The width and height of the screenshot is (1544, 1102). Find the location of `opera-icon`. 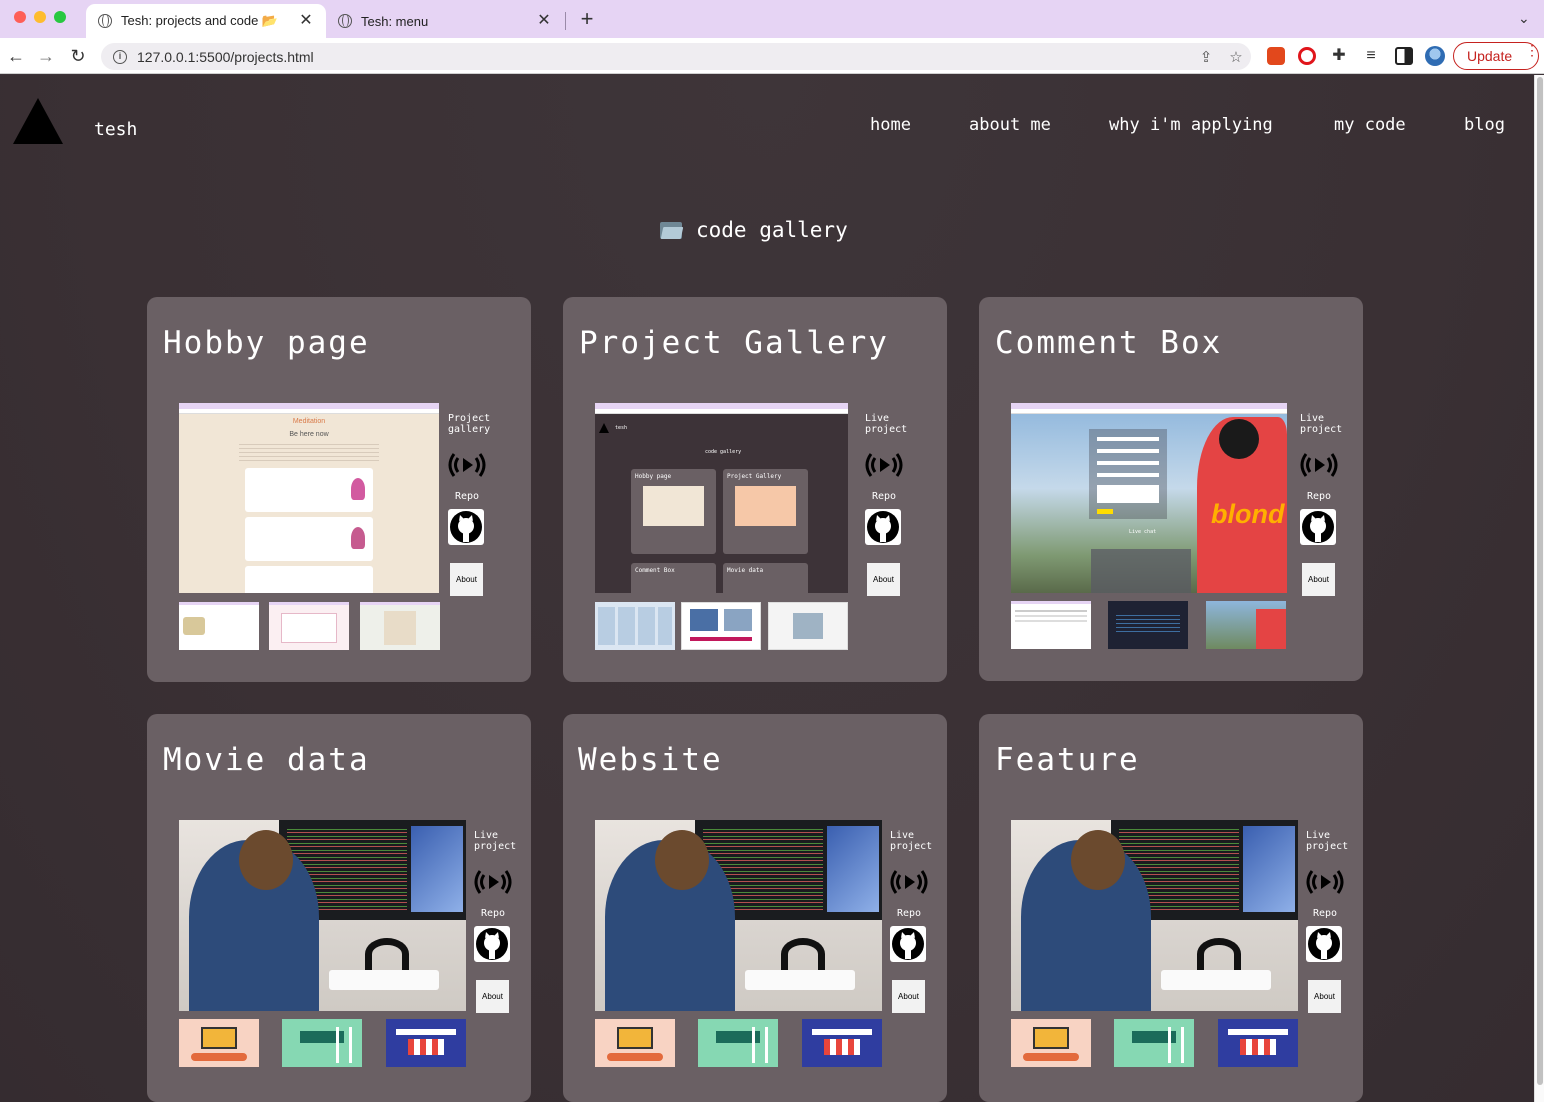

opera-icon is located at coordinates (1307, 56).